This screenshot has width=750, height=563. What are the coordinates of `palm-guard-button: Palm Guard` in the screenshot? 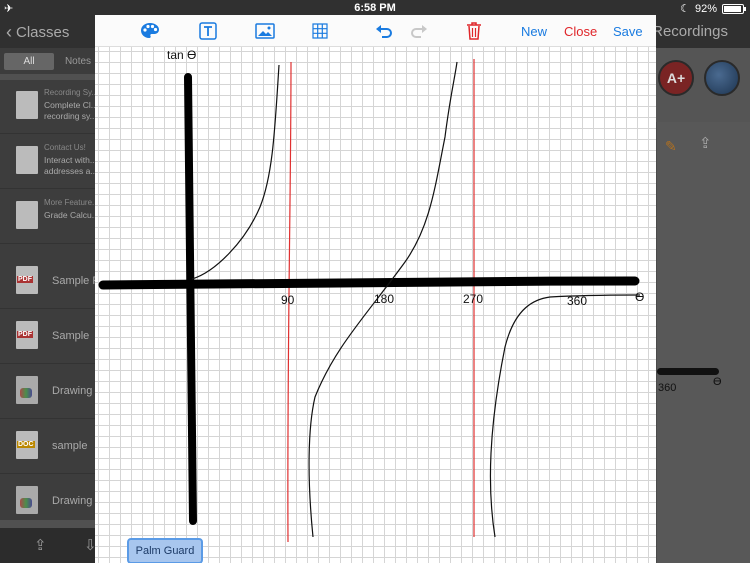 It's located at (165, 550).